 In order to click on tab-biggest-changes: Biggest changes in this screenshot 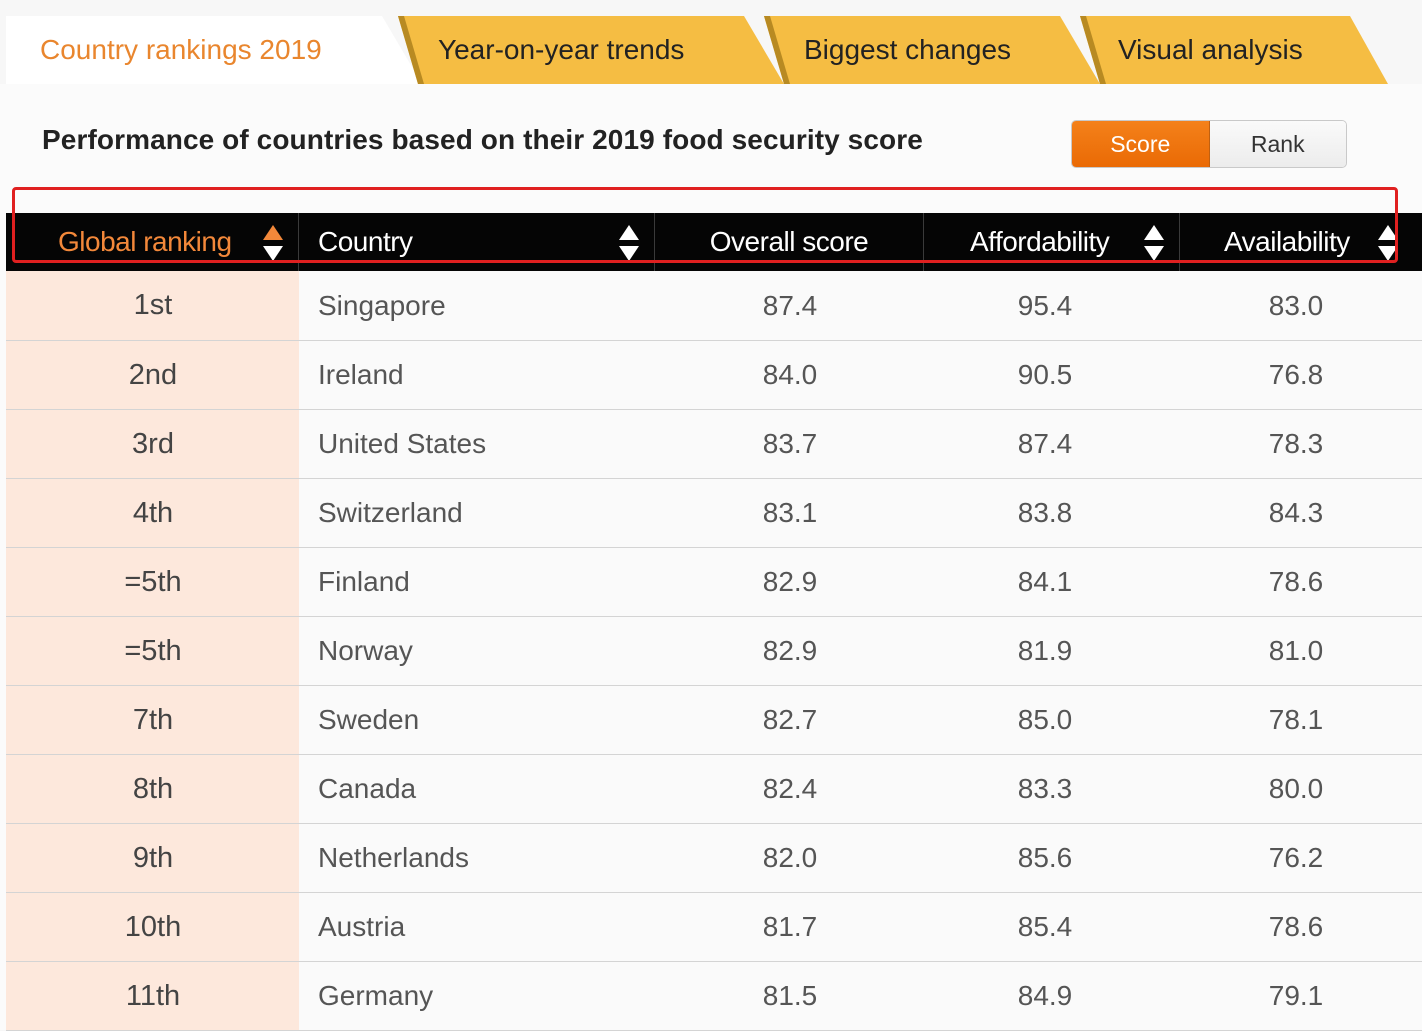, I will do `click(933, 50)`.